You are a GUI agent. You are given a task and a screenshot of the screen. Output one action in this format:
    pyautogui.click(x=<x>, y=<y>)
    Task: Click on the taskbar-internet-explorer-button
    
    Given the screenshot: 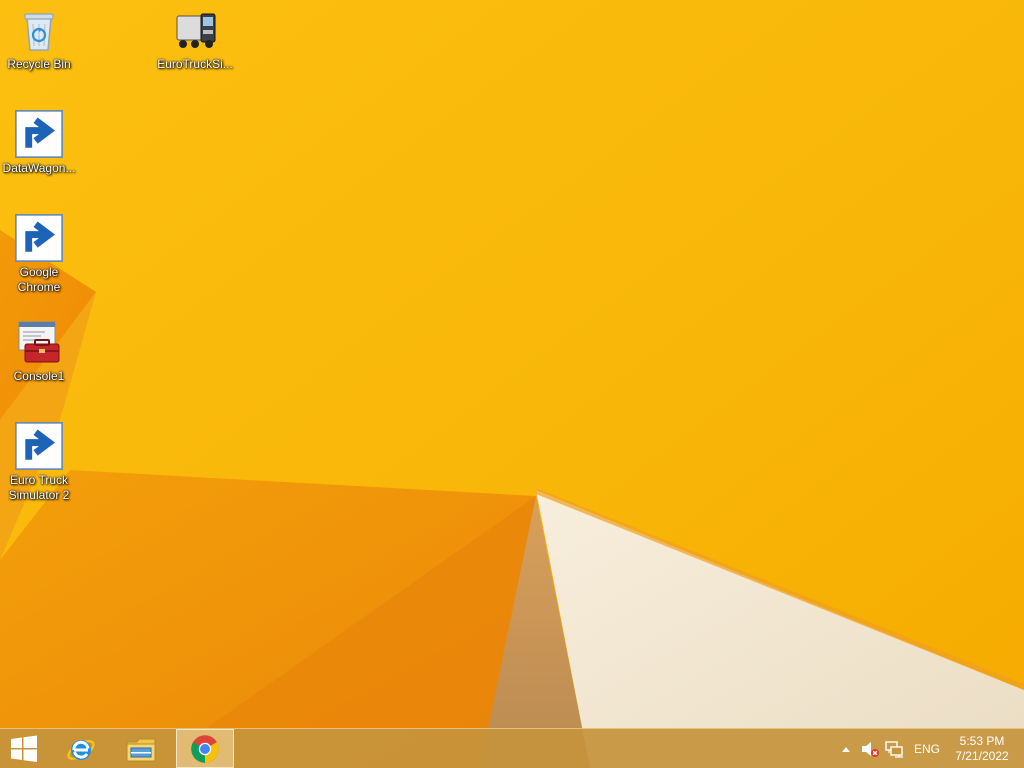 What is the action you would take?
    pyautogui.click(x=81, y=748)
    